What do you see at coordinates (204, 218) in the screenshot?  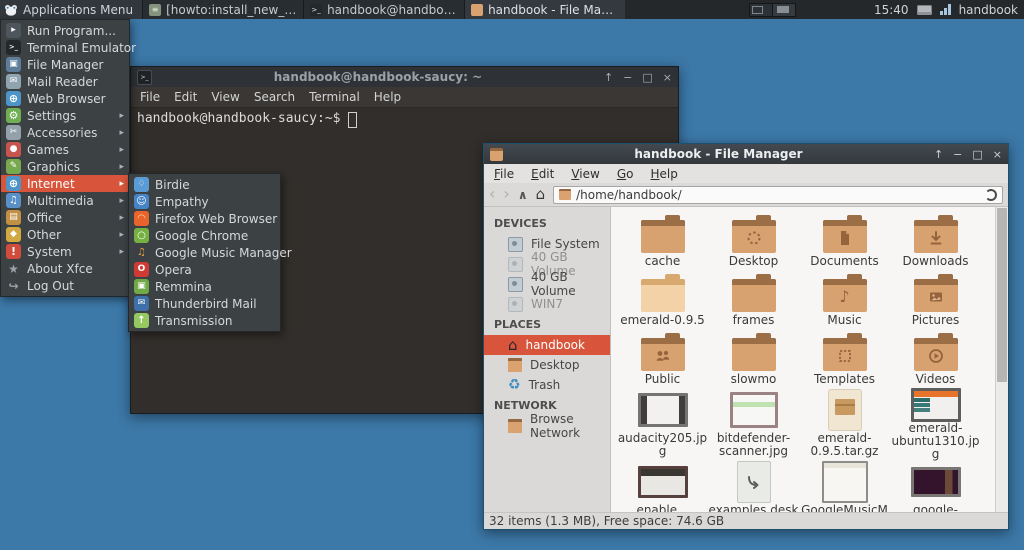 I see `submenu-item-firefox-web-browser: ◠ Firefox Web Browser` at bounding box center [204, 218].